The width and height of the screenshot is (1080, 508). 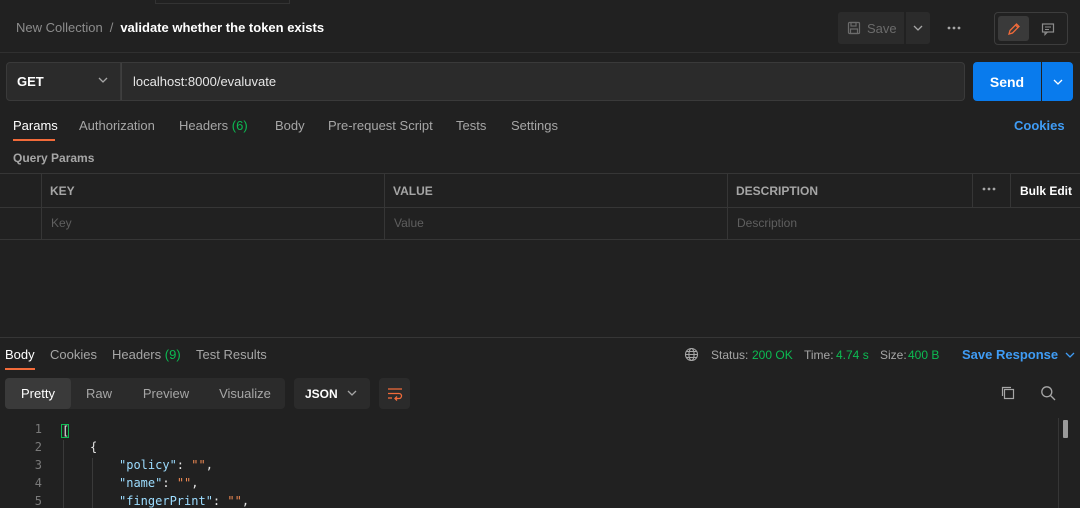 What do you see at coordinates (1048, 393) in the screenshot?
I see `search-icon` at bounding box center [1048, 393].